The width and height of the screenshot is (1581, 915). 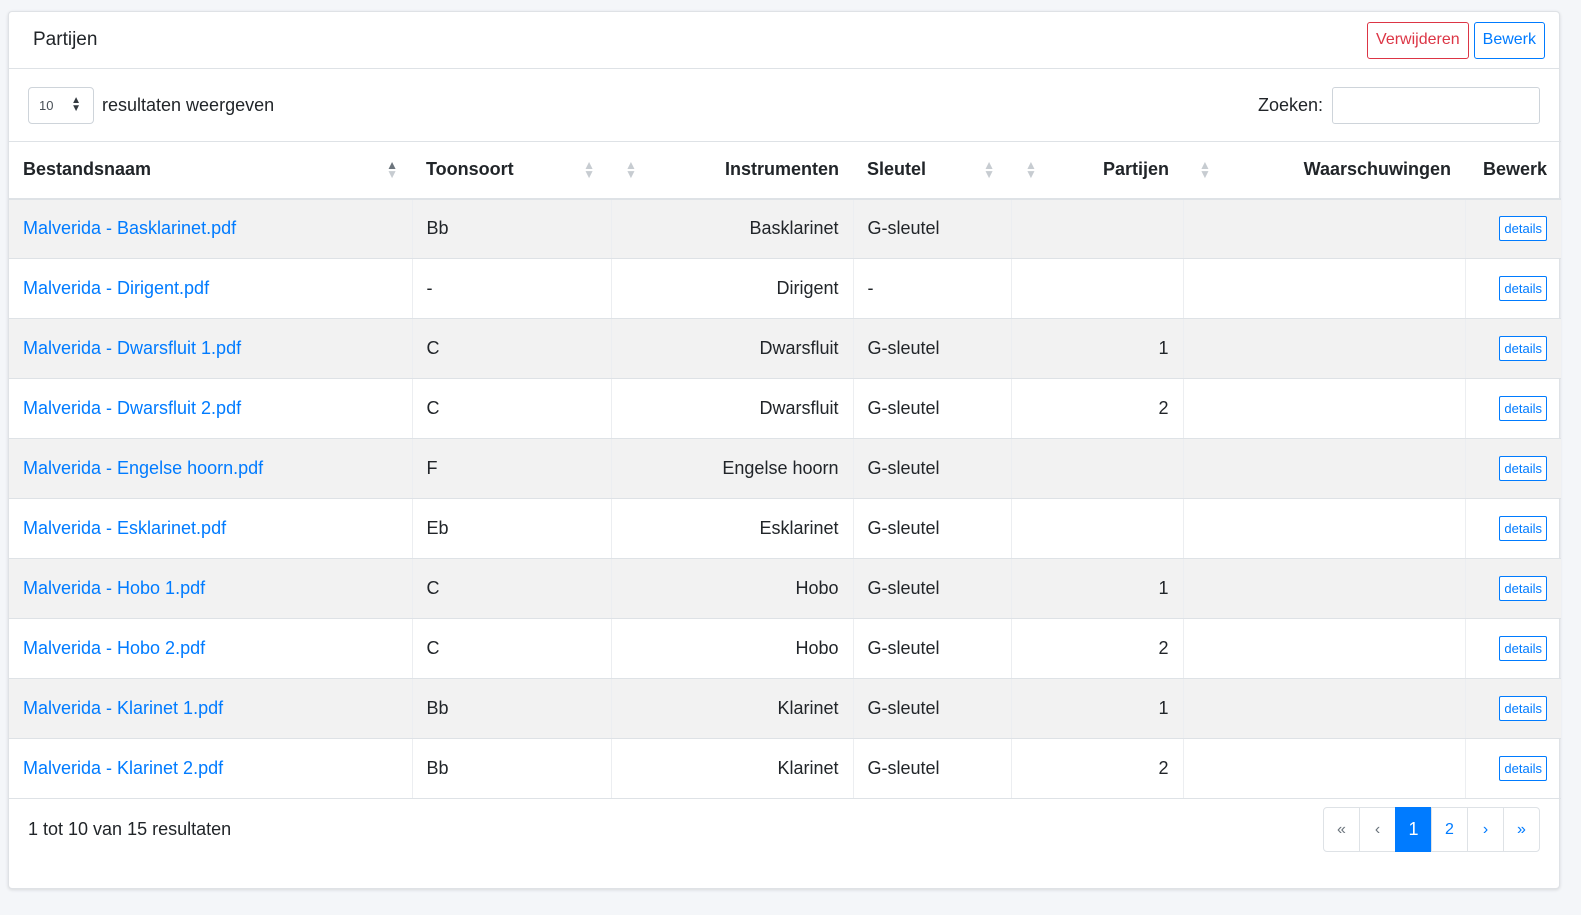 What do you see at coordinates (211, 288) in the screenshot?
I see `cell-bestandsnaam: Malverida - Dirigent.pdf` at bounding box center [211, 288].